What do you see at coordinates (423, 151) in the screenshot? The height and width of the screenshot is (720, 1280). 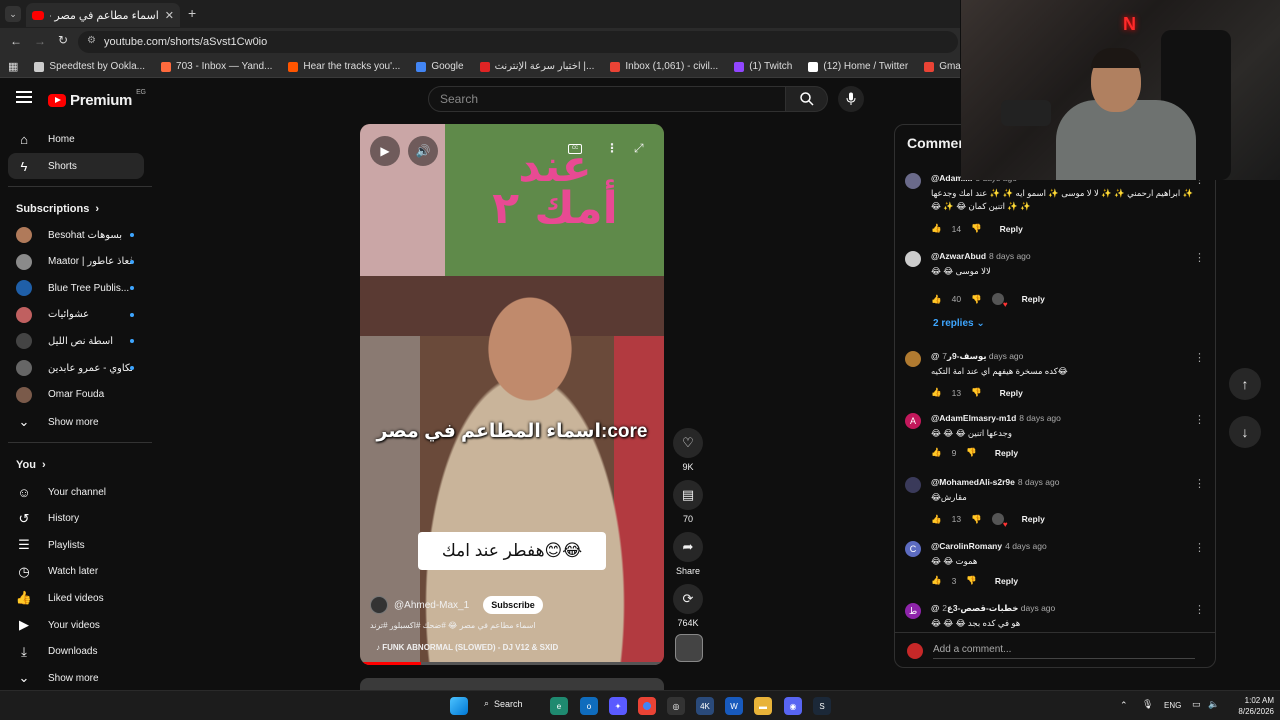 I see `volume-button: 🔊` at bounding box center [423, 151].